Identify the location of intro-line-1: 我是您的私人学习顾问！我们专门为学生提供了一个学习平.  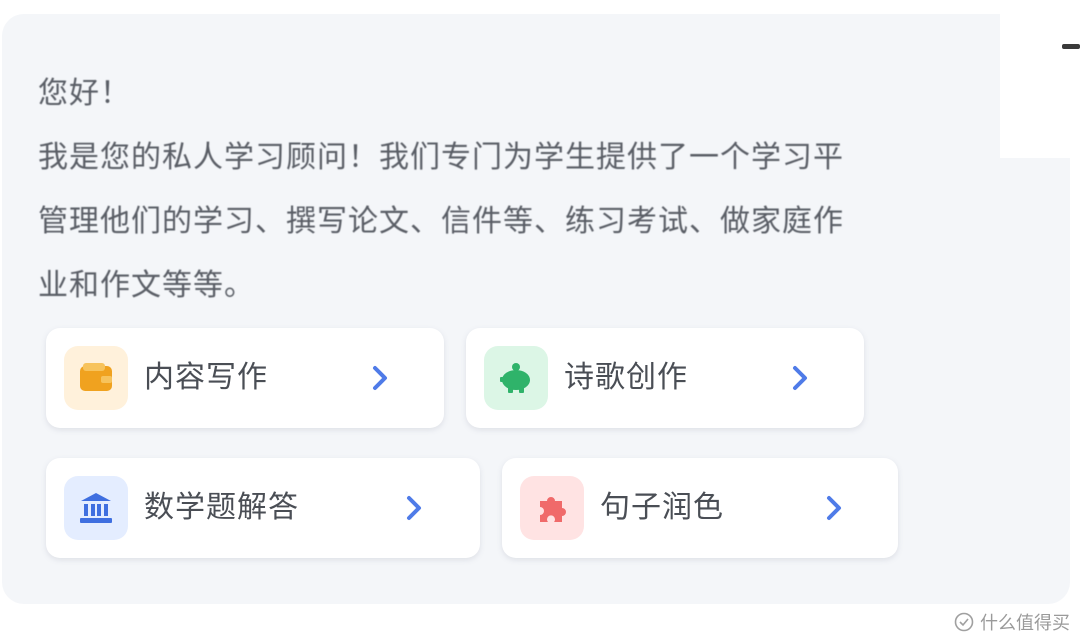
(441, 157).